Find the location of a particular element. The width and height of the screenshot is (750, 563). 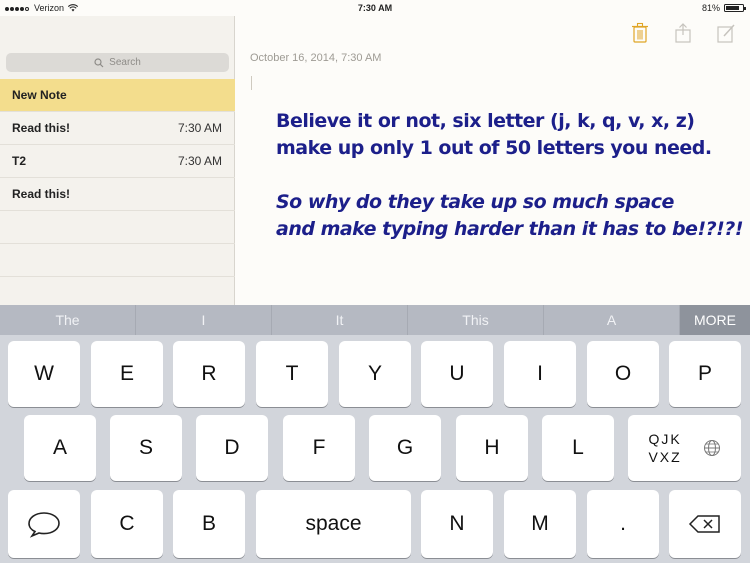

backspace-icon is located at coordinates (704, 524).